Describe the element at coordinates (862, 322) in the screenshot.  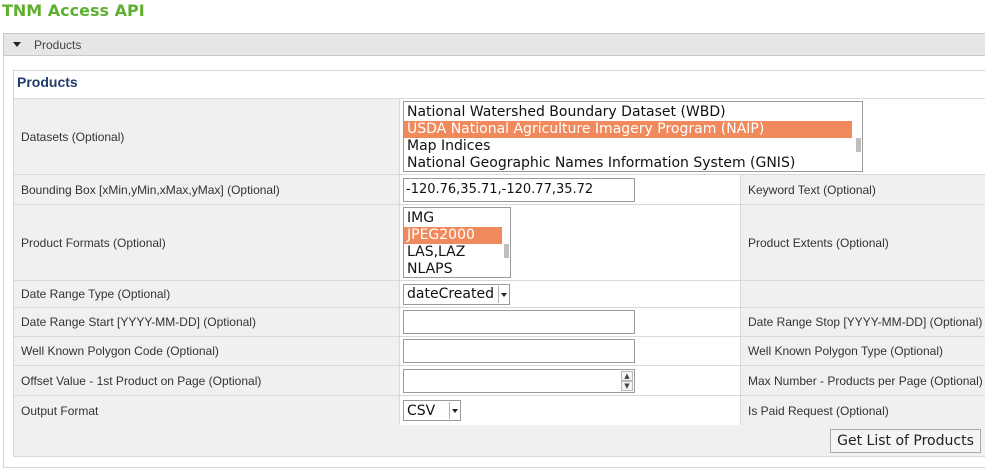
I see `date-stop-label: Date Range Stop [YYYY-MM-DD] (Optional)` at that location.